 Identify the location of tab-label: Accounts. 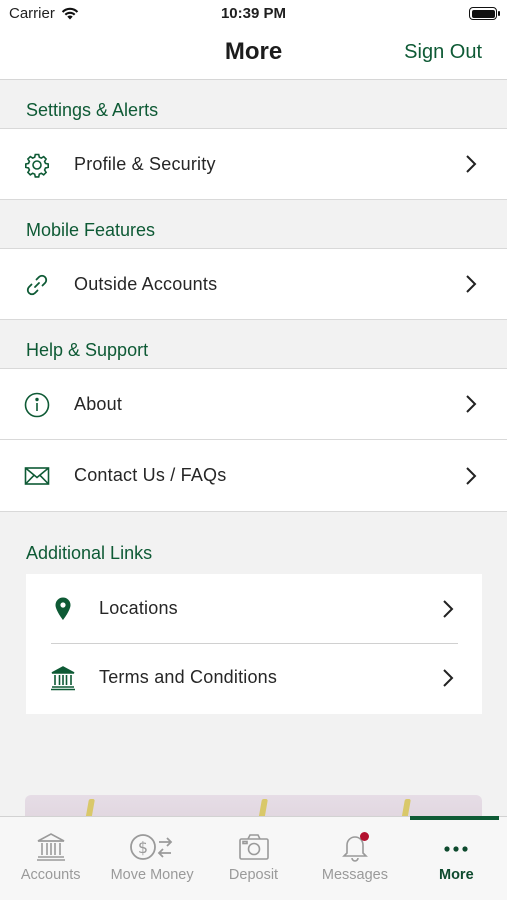
(50, 875).